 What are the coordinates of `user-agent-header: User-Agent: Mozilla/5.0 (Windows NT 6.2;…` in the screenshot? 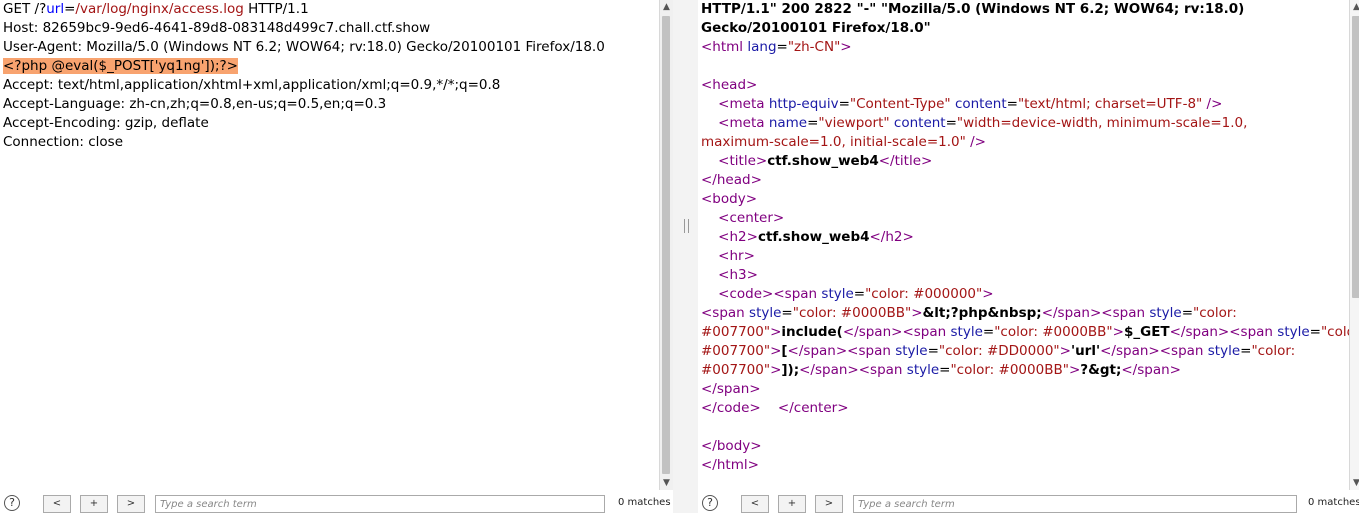 It's located at (331, 47).